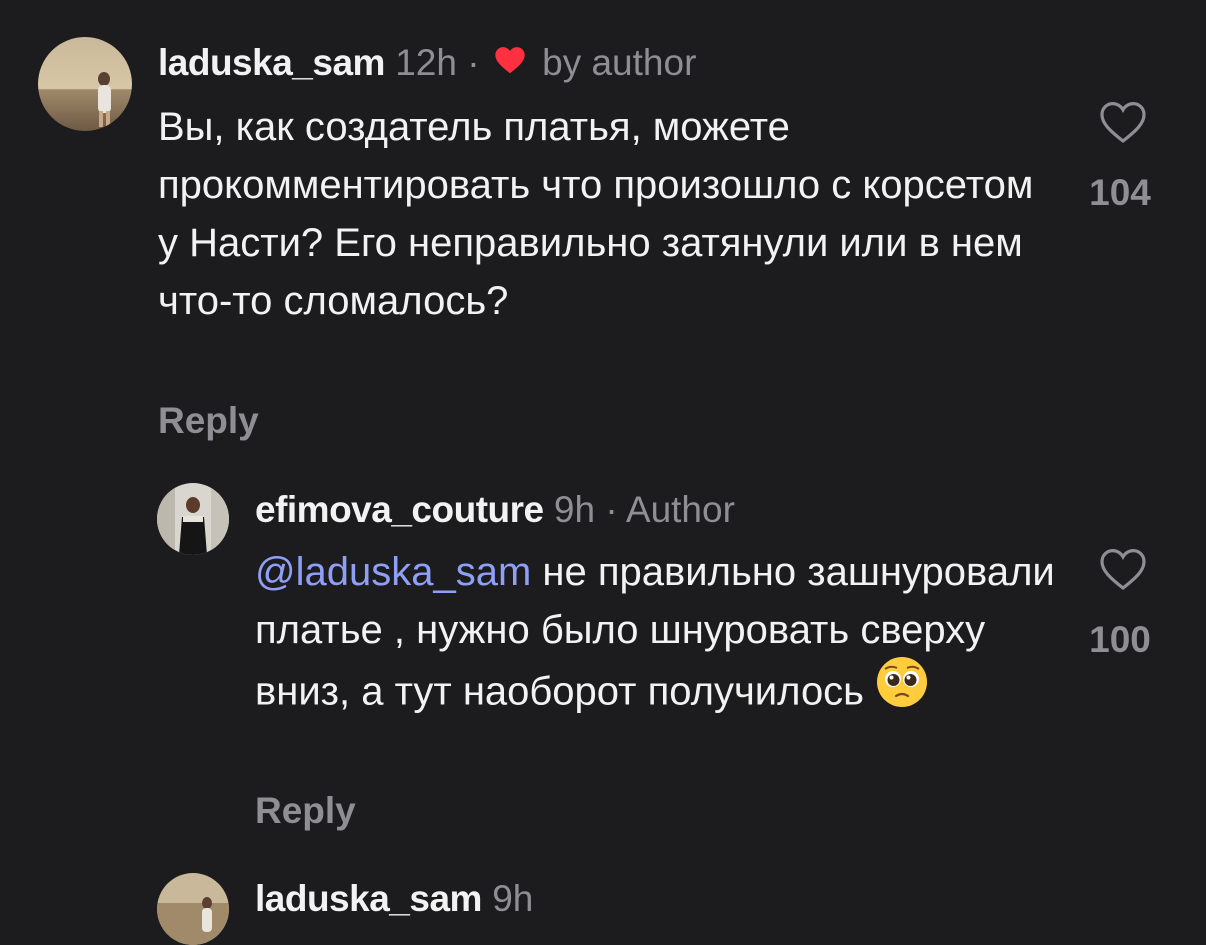  Describe the element at coordinates (510, 63) in the screenshot. I see `heart-filled-icon` at that location.